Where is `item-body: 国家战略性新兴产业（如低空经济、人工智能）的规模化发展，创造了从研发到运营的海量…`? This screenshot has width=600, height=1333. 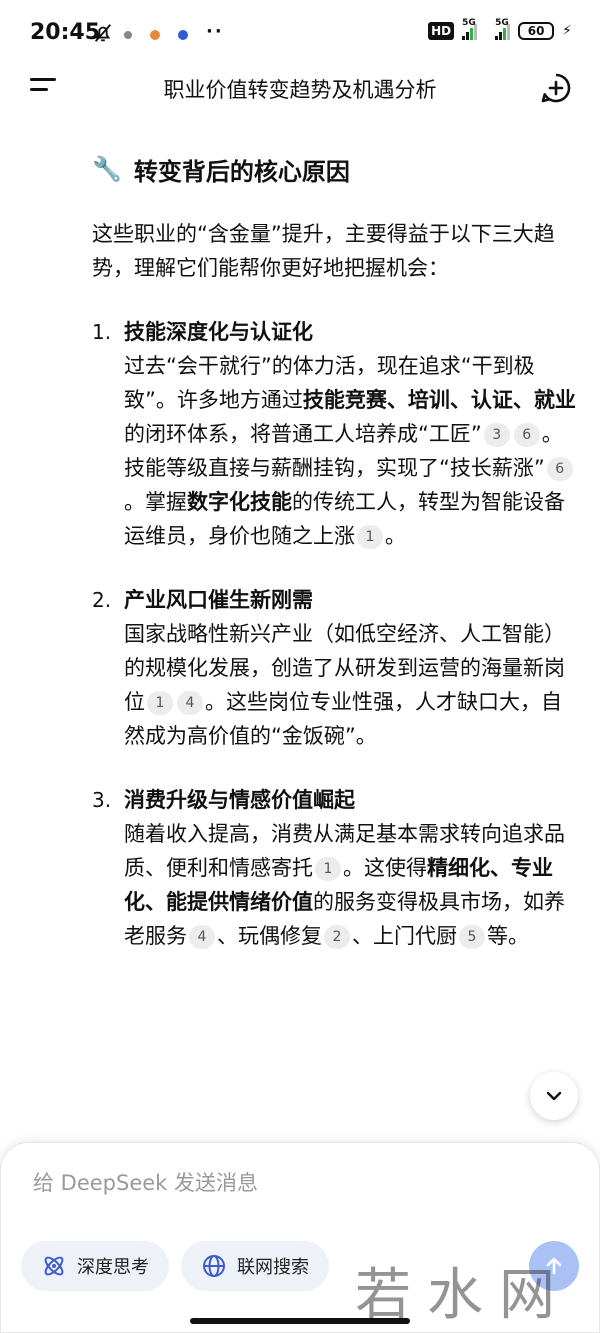
item-body: 国家战略性新兴产业（如低空经济、人工智能）的规模化发展，创造了从研发到运营的海量… is located at coordinates (344, 685).